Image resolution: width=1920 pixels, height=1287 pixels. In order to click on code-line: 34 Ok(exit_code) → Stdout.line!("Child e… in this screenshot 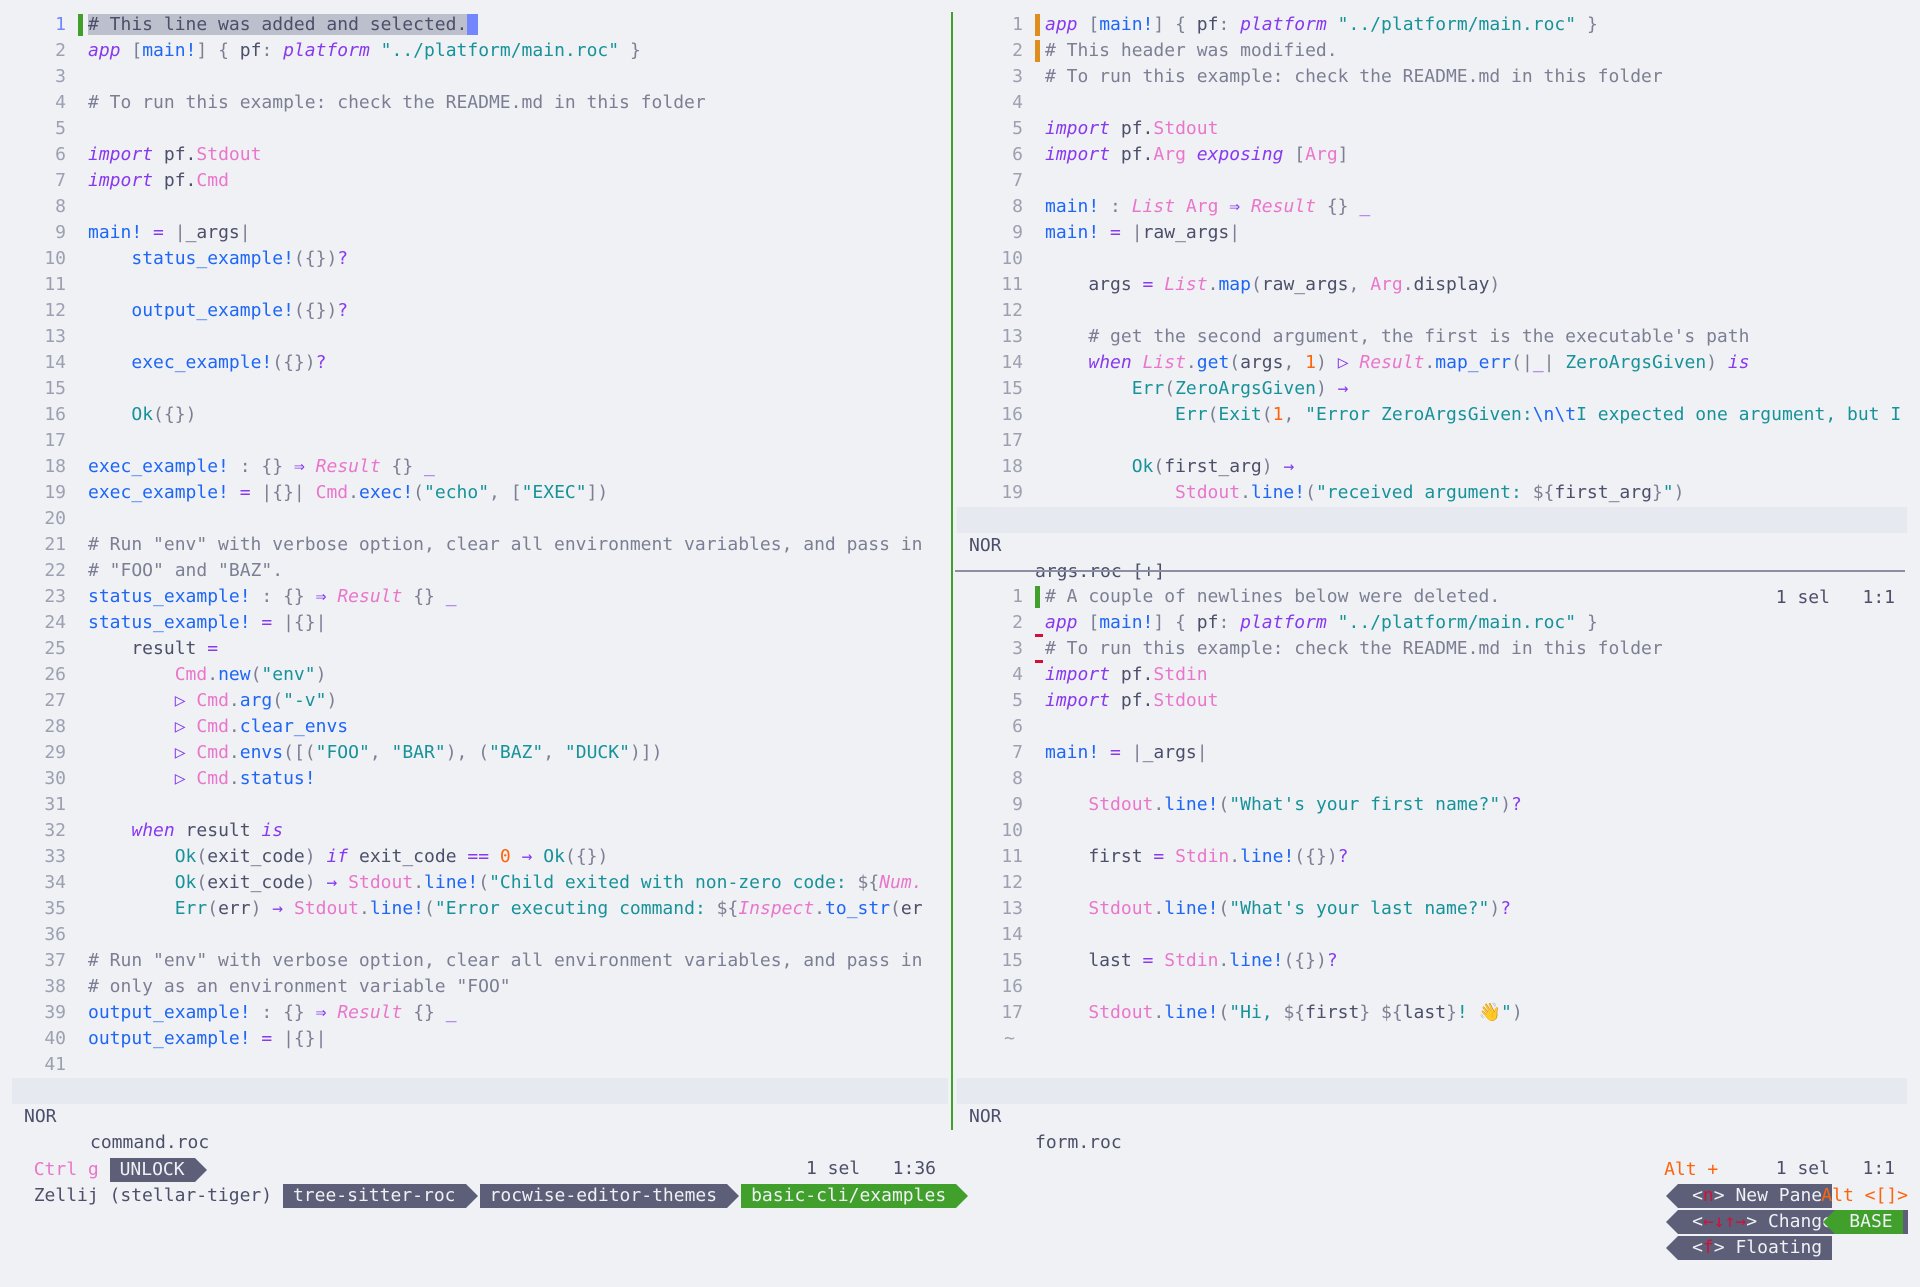, I will do `click(474, 883)`.